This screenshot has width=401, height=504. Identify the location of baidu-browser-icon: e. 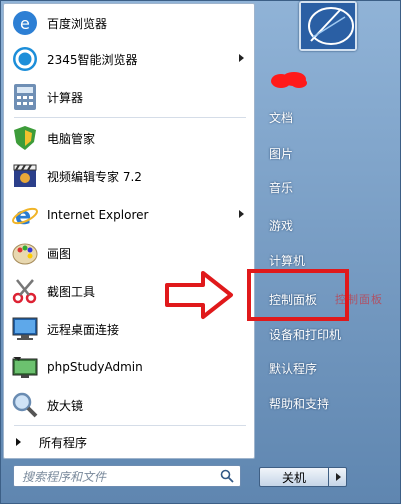
(25, 23).